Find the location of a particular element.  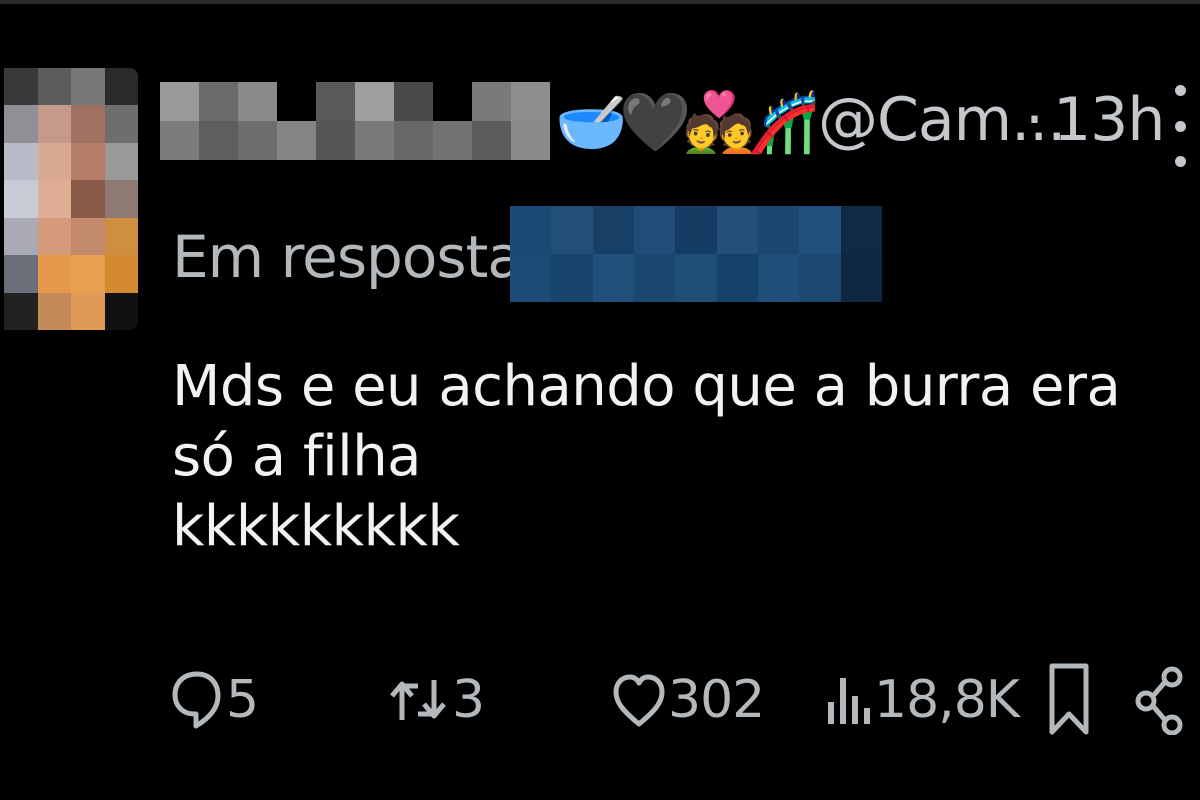

post-header: 🥣 🖤 💑 🎢 @Cam... · 13h is located at coordinates (680, 120).